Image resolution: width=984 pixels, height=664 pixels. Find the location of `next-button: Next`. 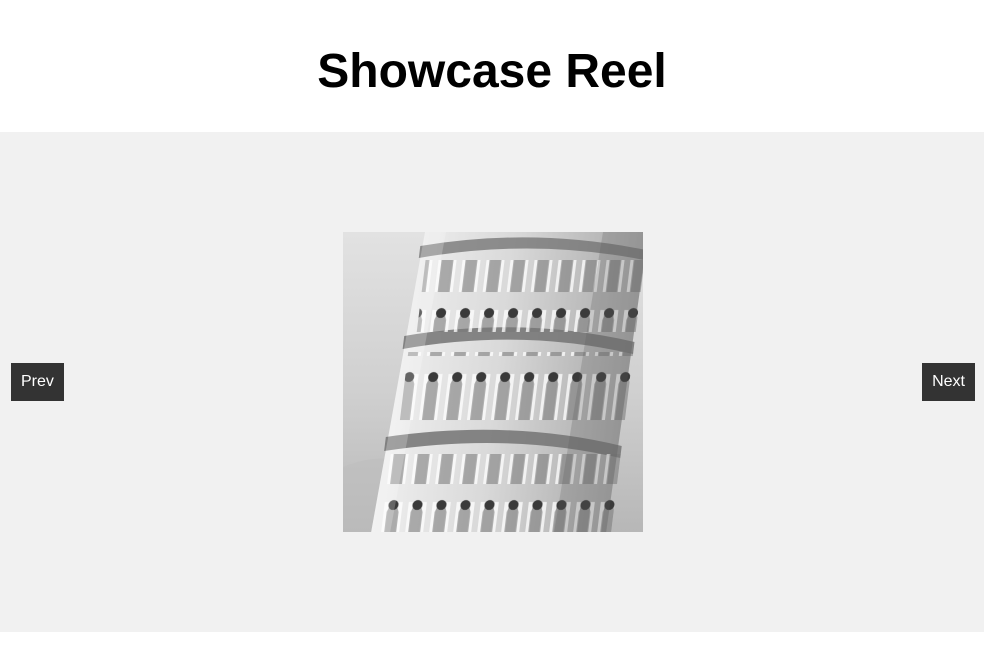

next-button: Next is located at coordinates (948, 382).